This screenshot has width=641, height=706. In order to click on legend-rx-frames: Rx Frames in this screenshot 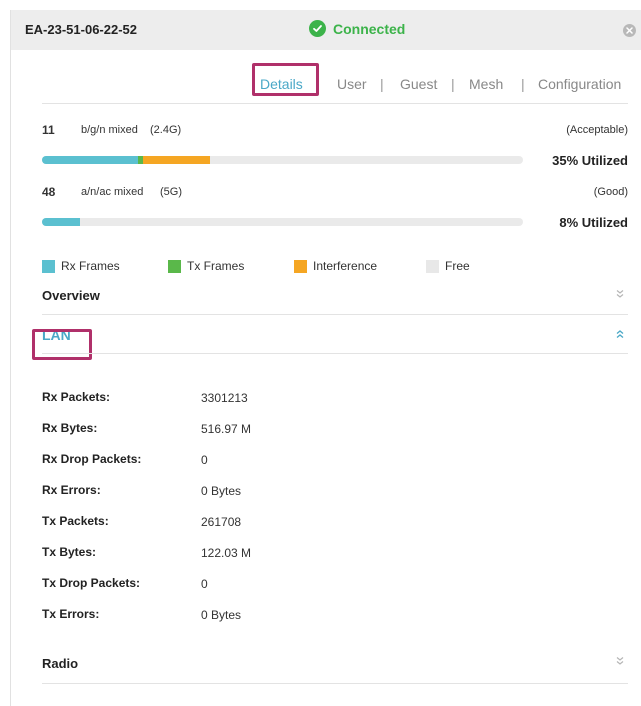, I will do `click(81, 266)`.